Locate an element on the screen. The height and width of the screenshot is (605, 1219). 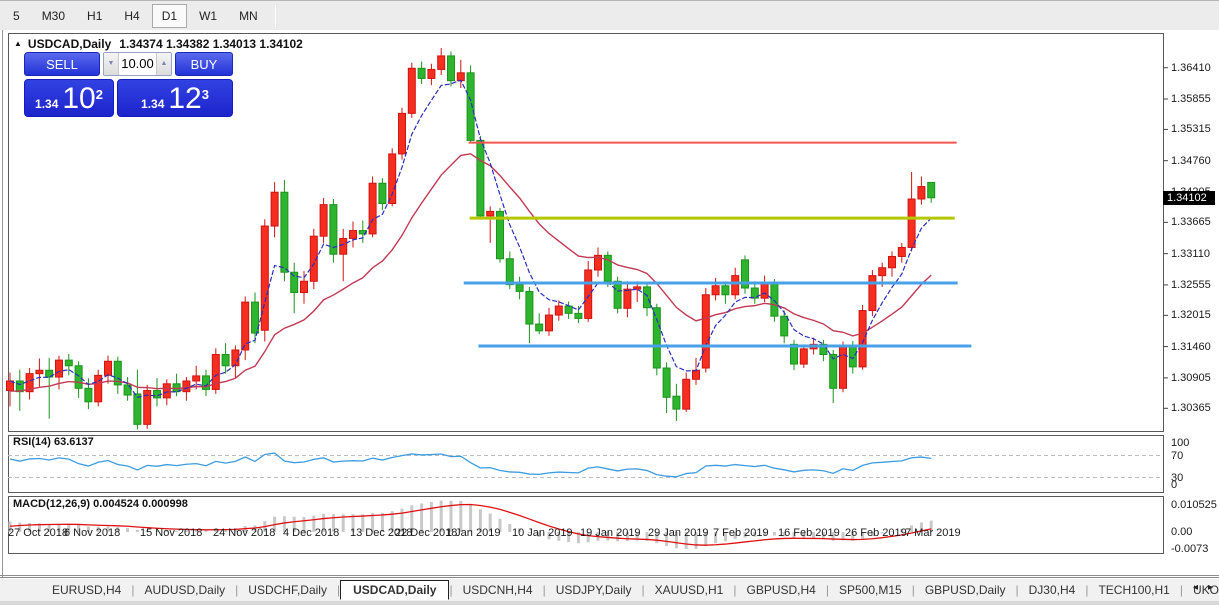
price-axis-label: 1.33665 is located at coordinates (1191, 222).